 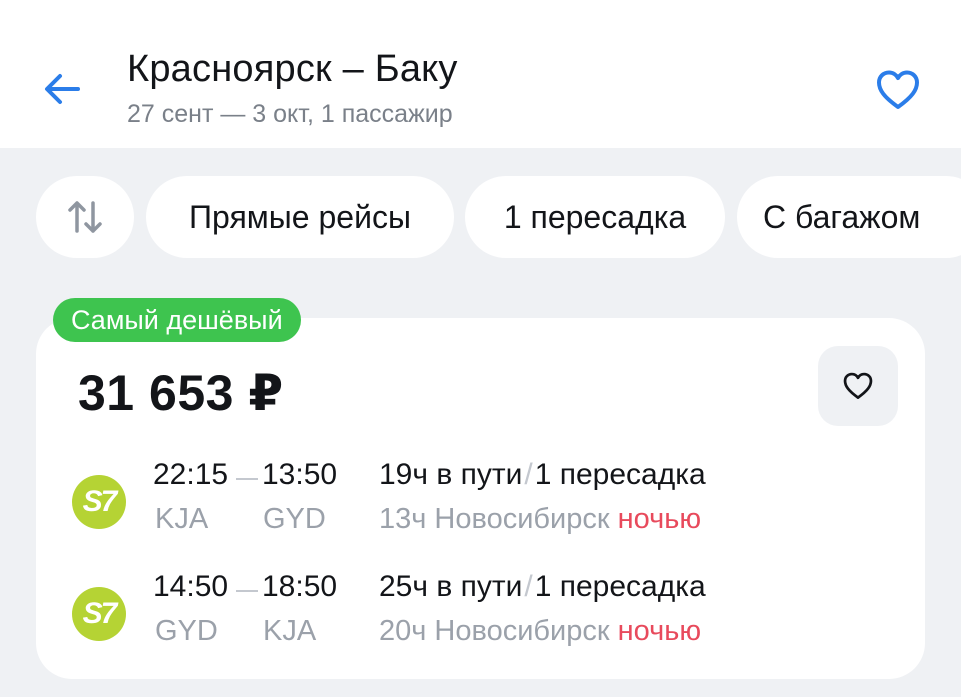 What do you see at coordinates (595, 217) in the screenshot?
I see `filter-one-transfer: 1 пересадка` at bounding box center [595, 217].